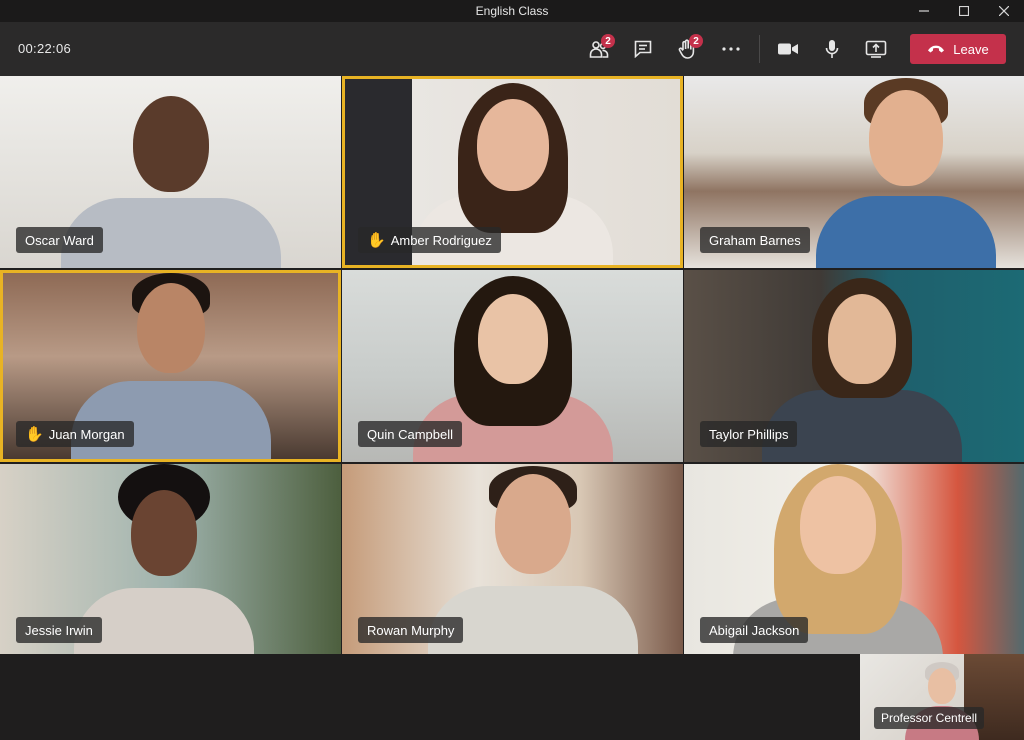 This screenshot has width=1024, height=740. Describe the element at coordinates (696, 41) in the screenshot. I see `raised-hands-badge: 2` at that location.